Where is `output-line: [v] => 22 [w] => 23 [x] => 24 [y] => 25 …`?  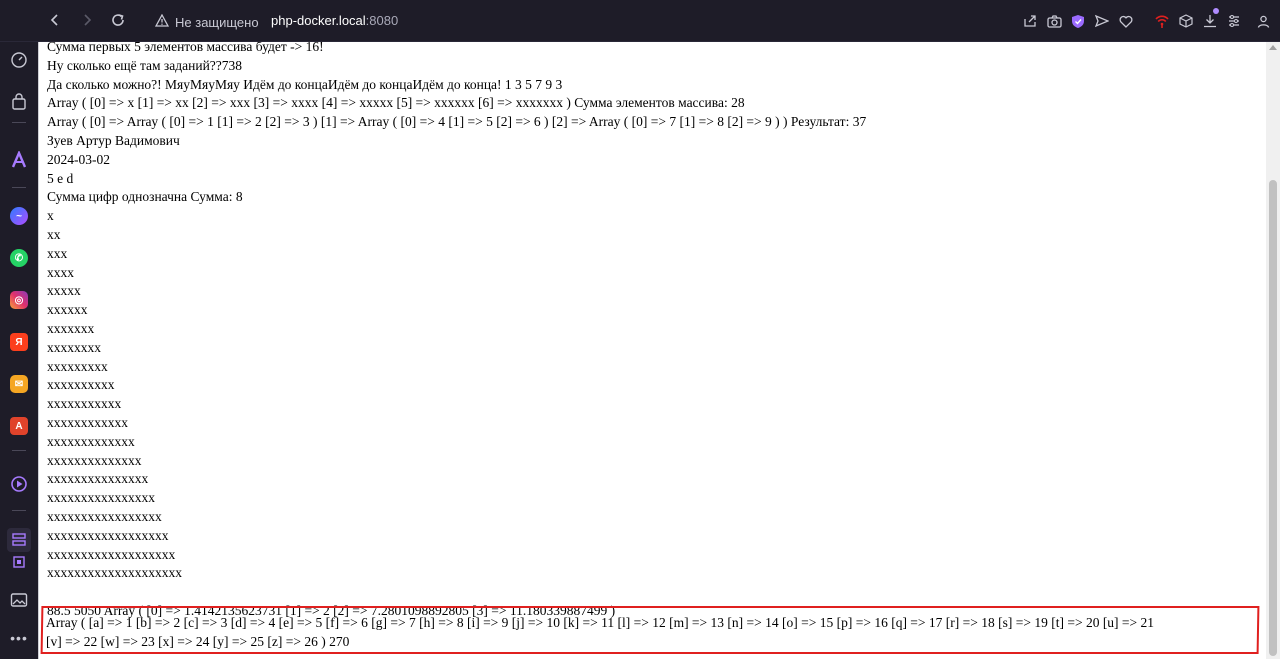 output-line: [v] => 22 [w] => 23 [x] => 24 [y] => 25 … is located at coordinates (198, 641).